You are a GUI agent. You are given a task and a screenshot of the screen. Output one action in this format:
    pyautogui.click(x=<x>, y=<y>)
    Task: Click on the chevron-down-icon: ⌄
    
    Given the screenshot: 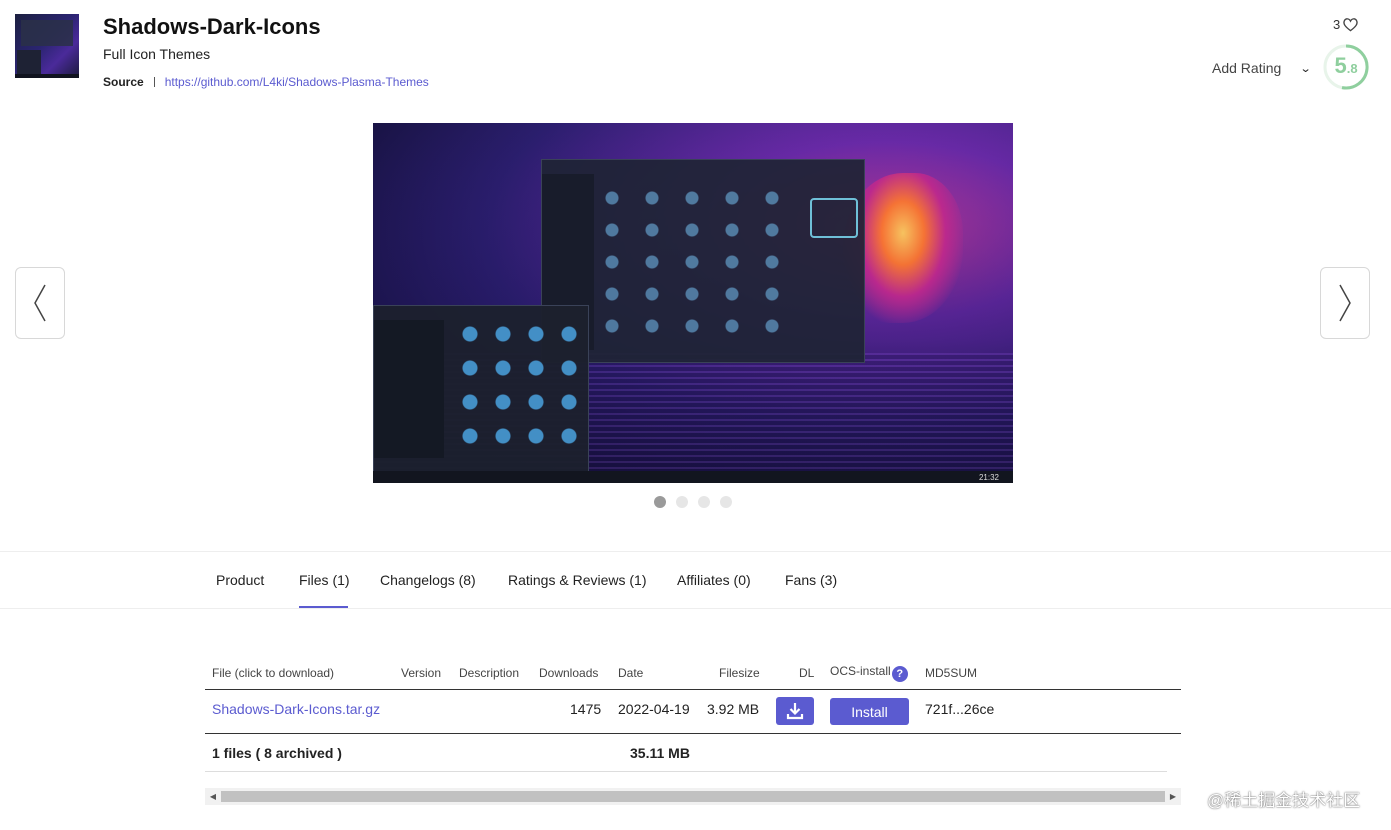 What is the action you would take?
    pyautogui.click(x=1305, y=68)
    